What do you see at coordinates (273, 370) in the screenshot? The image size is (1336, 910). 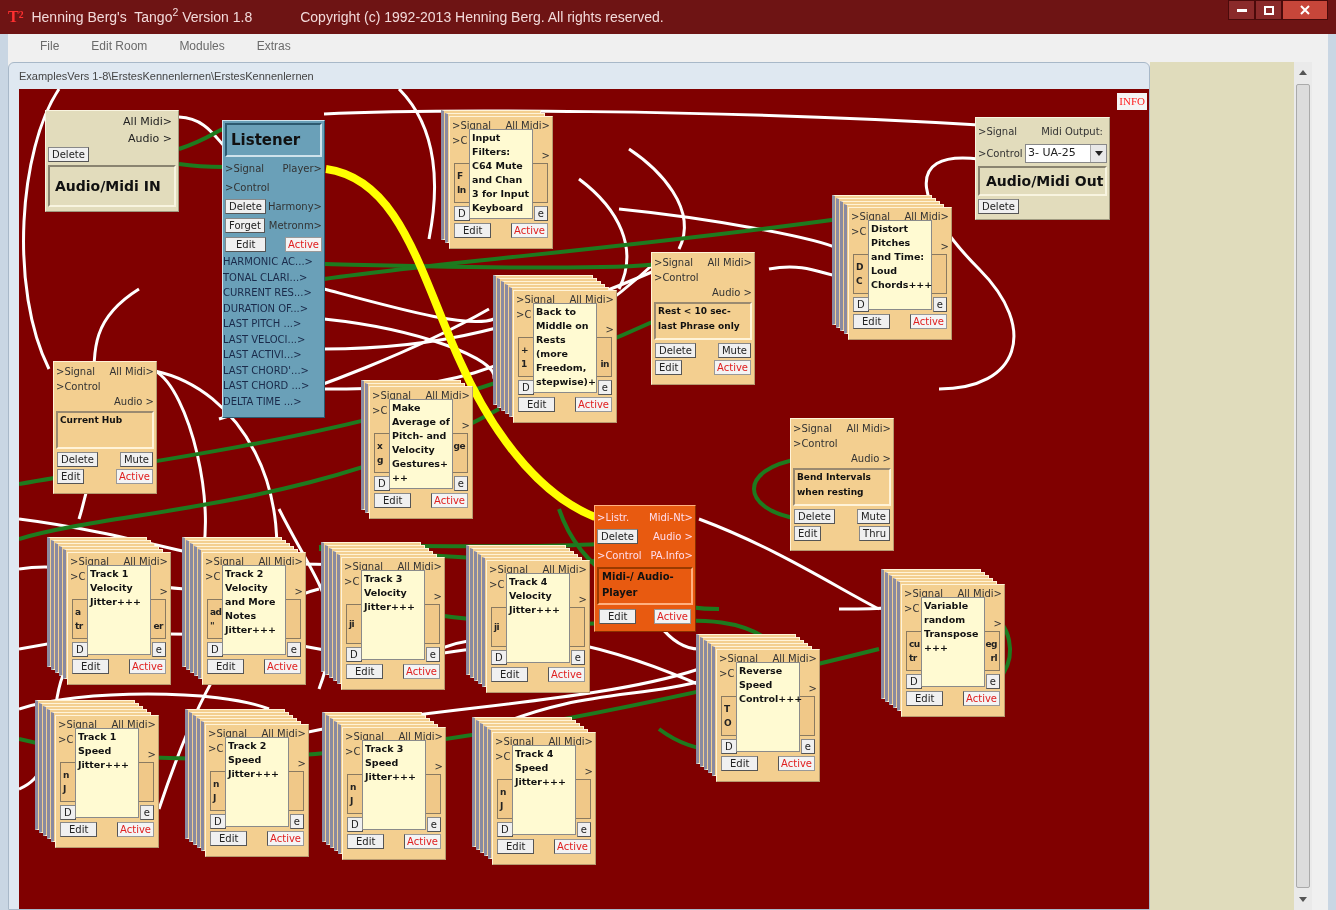 I see `port-label: LAST CHORD'...>` at bounding box center [273, 370].